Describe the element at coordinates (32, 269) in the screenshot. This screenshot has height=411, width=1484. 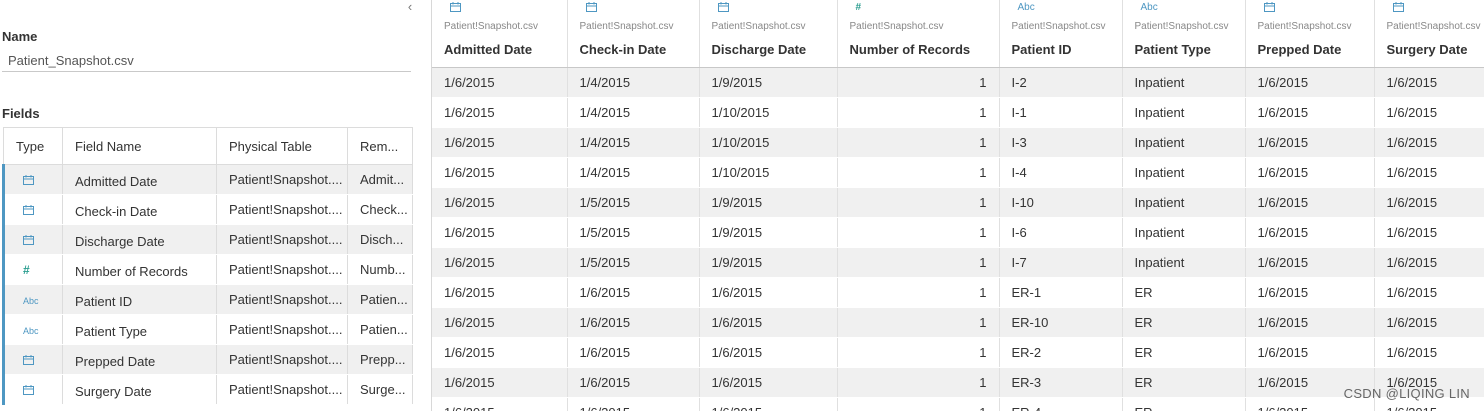
I see `field-type-cell: #` at that location.